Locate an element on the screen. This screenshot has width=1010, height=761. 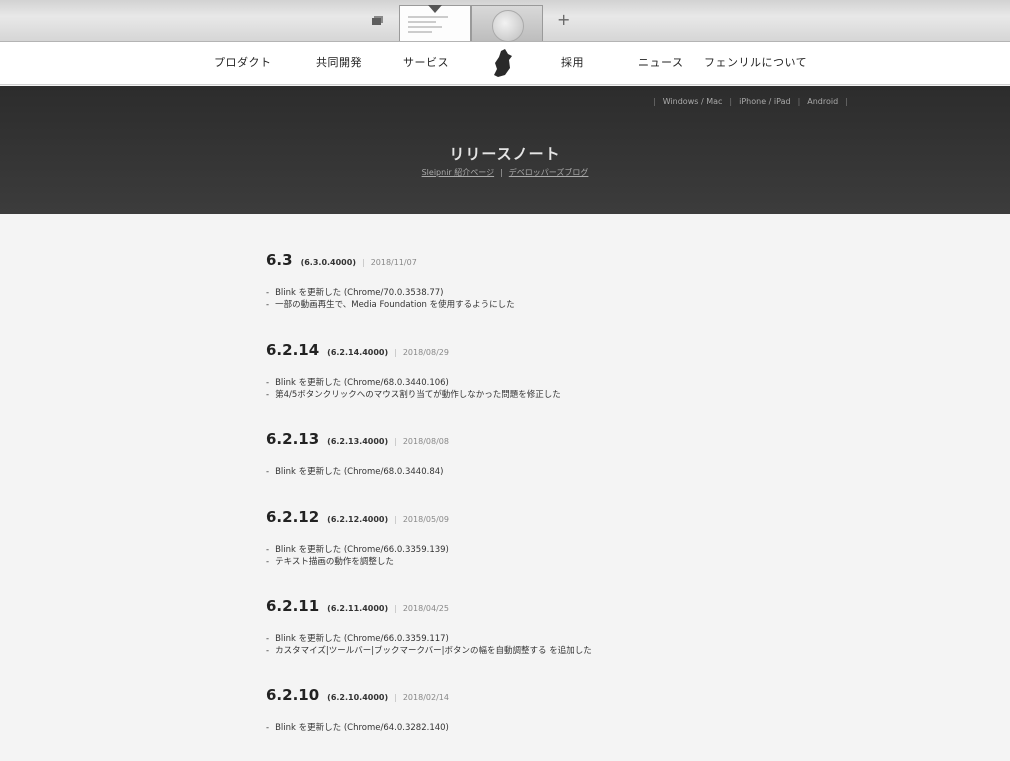
release-build: (6.2.12.4000) is located at coordinates (358, 519).